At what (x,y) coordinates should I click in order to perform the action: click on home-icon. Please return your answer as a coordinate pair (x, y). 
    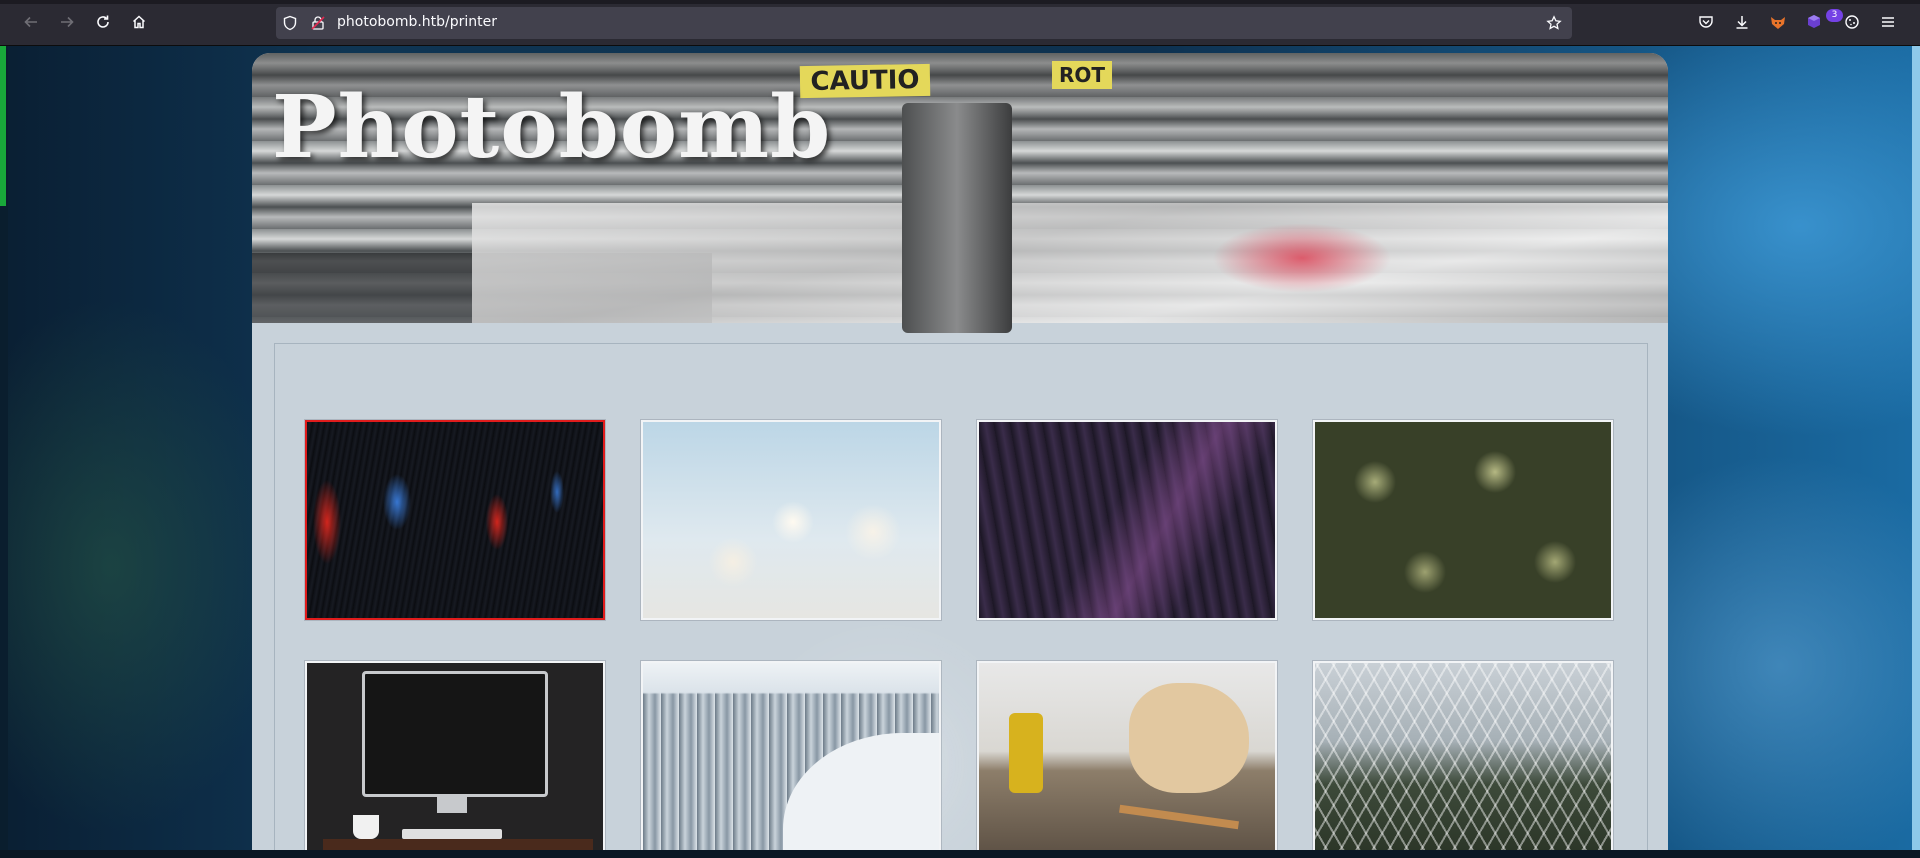
    Looking at the image, I should click on (139, 24).